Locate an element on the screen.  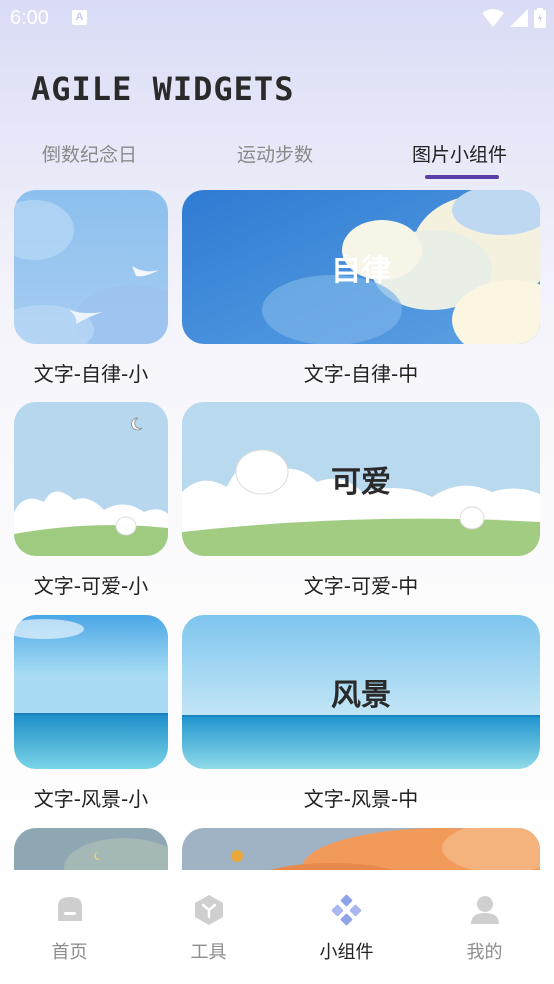
app-title: AGILE WIDGETS is located at coordinates (163, 89).